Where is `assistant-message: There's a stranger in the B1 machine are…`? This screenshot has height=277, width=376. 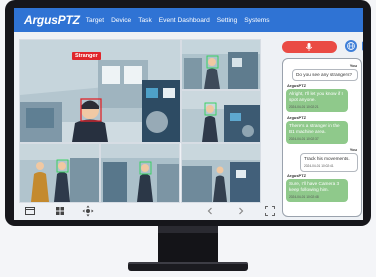
assistant-message: There's a stranger in the B1 machine are… is located at coordinates (317, 132).